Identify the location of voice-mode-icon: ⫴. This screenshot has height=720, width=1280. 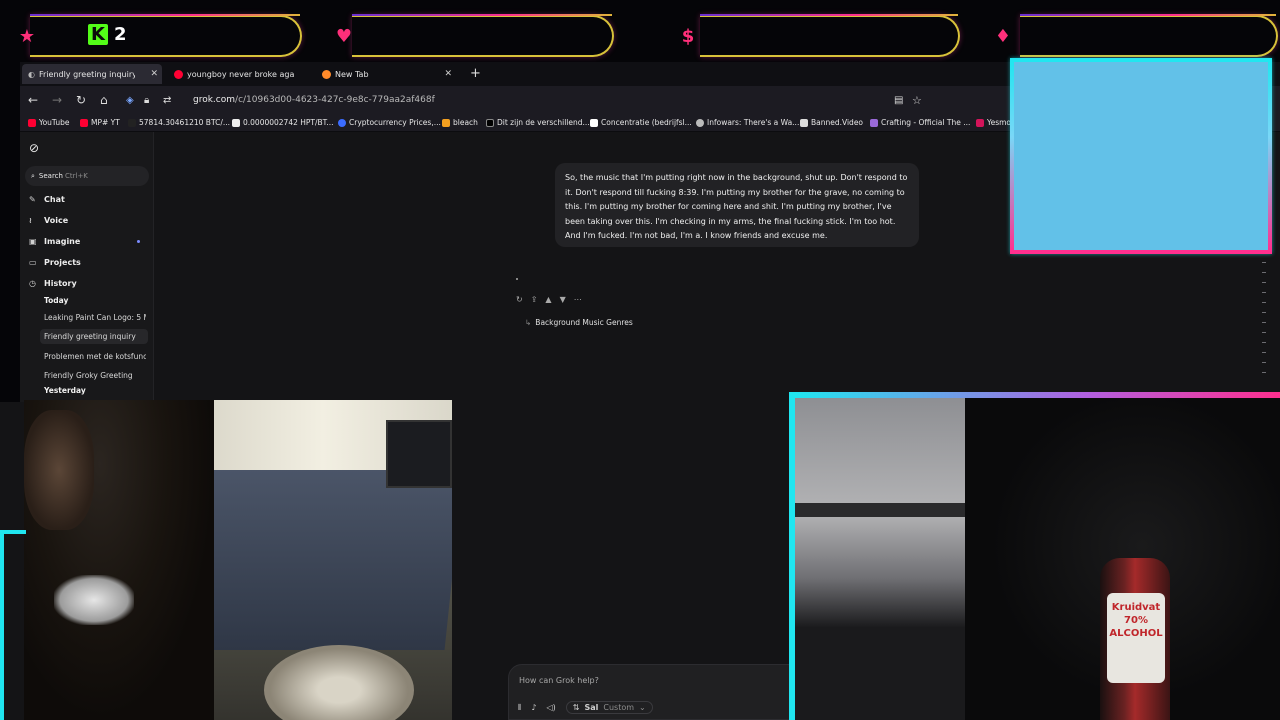
(519, 708).